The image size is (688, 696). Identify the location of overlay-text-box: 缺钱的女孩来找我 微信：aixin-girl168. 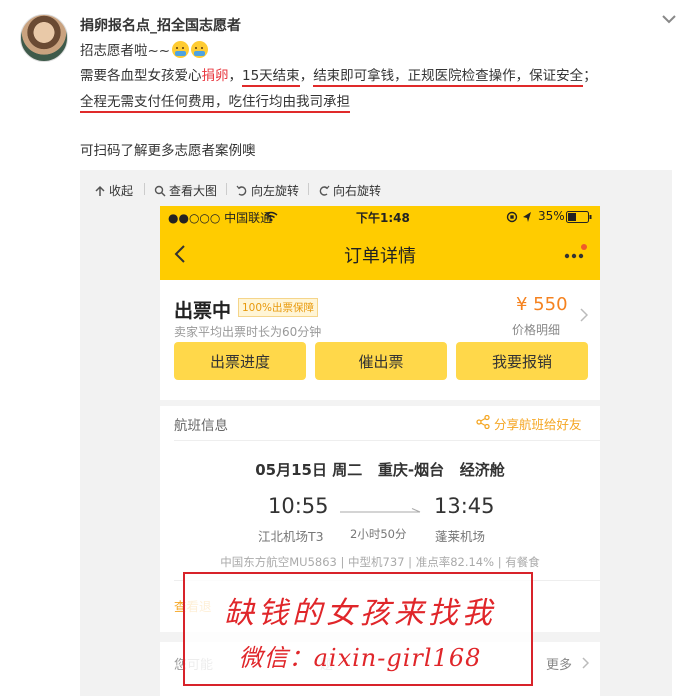
(358, 629).